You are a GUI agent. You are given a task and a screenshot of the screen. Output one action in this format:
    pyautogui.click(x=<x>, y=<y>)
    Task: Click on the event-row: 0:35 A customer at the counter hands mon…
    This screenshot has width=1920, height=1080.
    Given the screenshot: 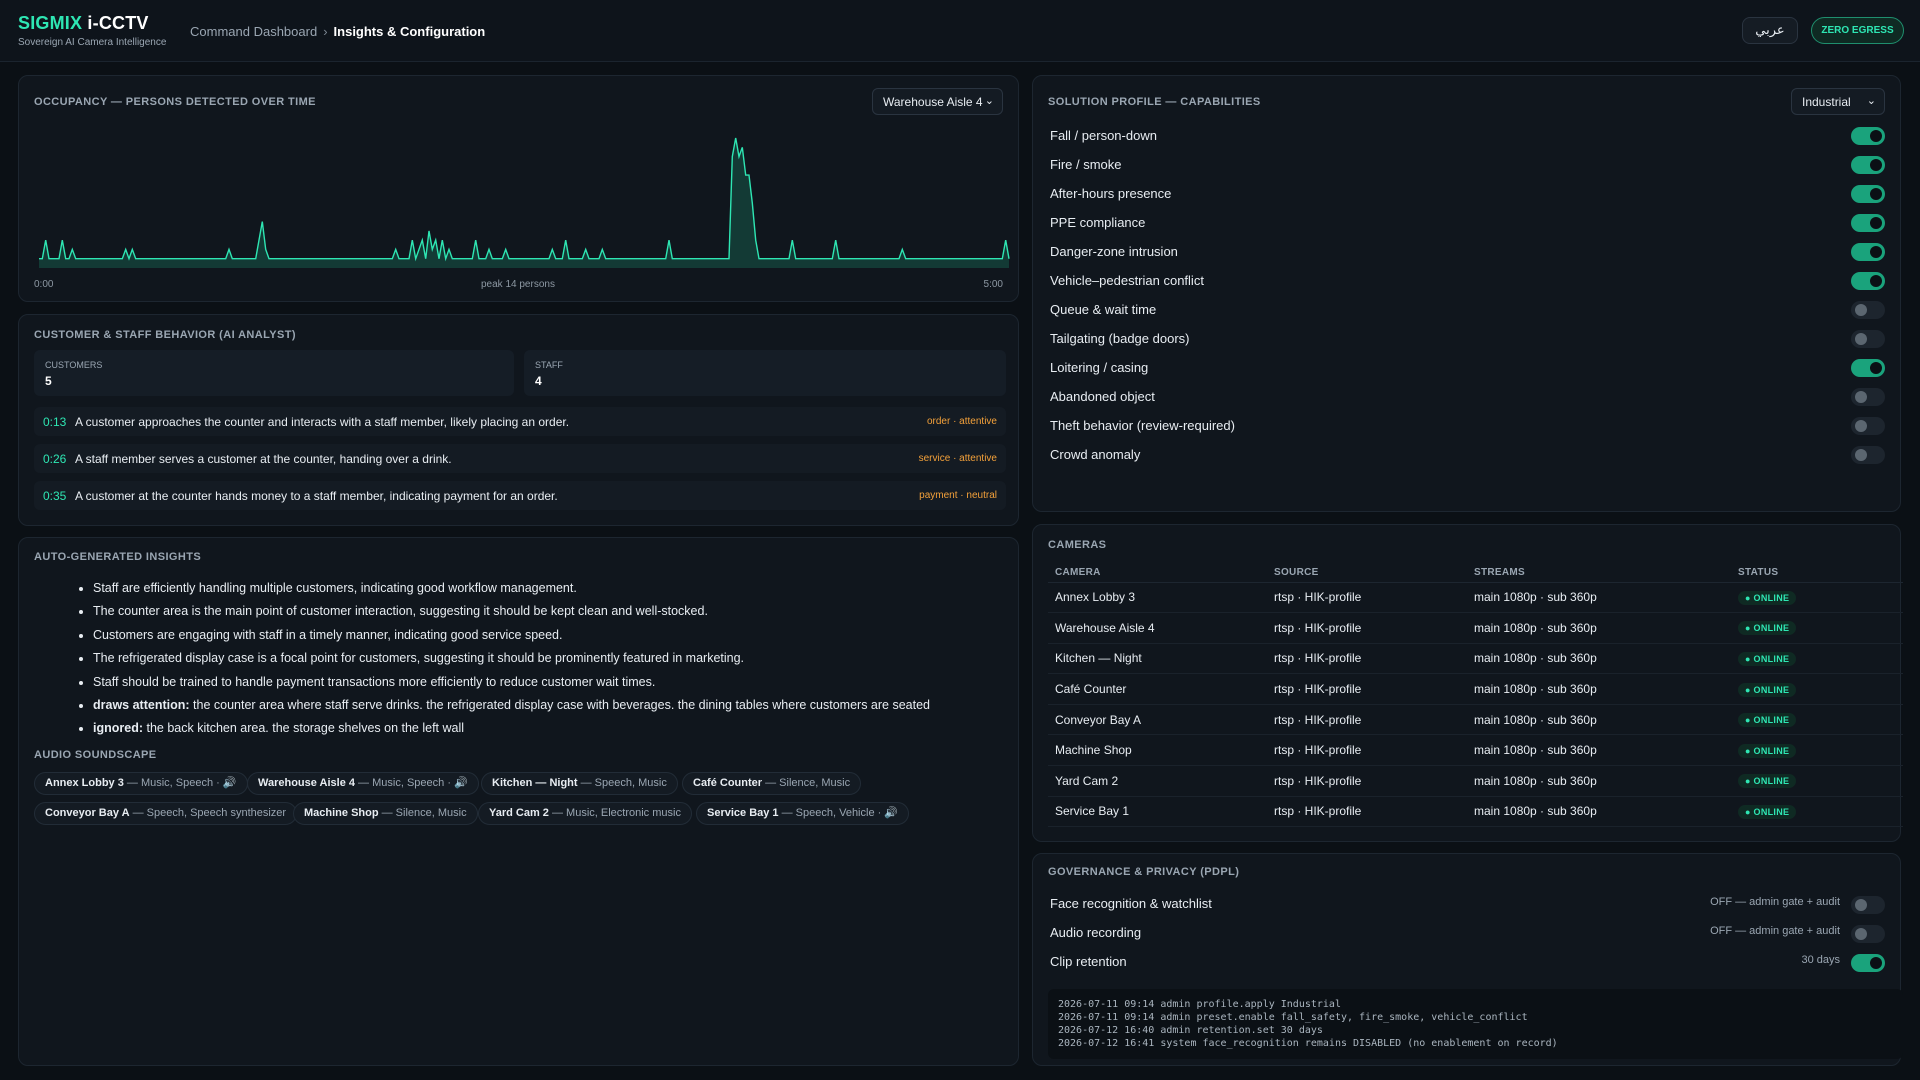 What is the action you would take?
    pyautogui.click(x=520, y=495)
    